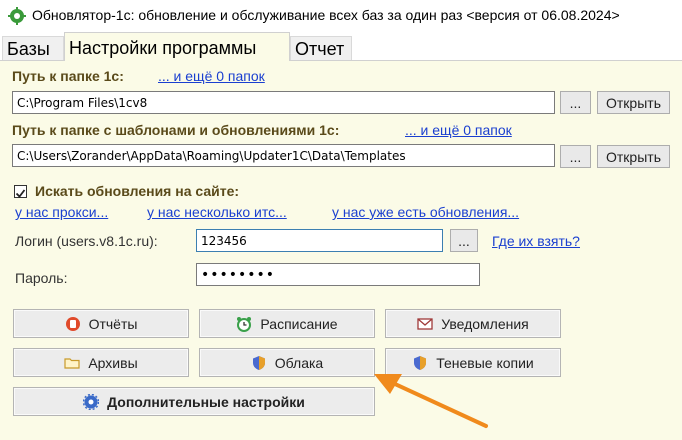  I want to click on checkmark-icon, so click(20, 193).